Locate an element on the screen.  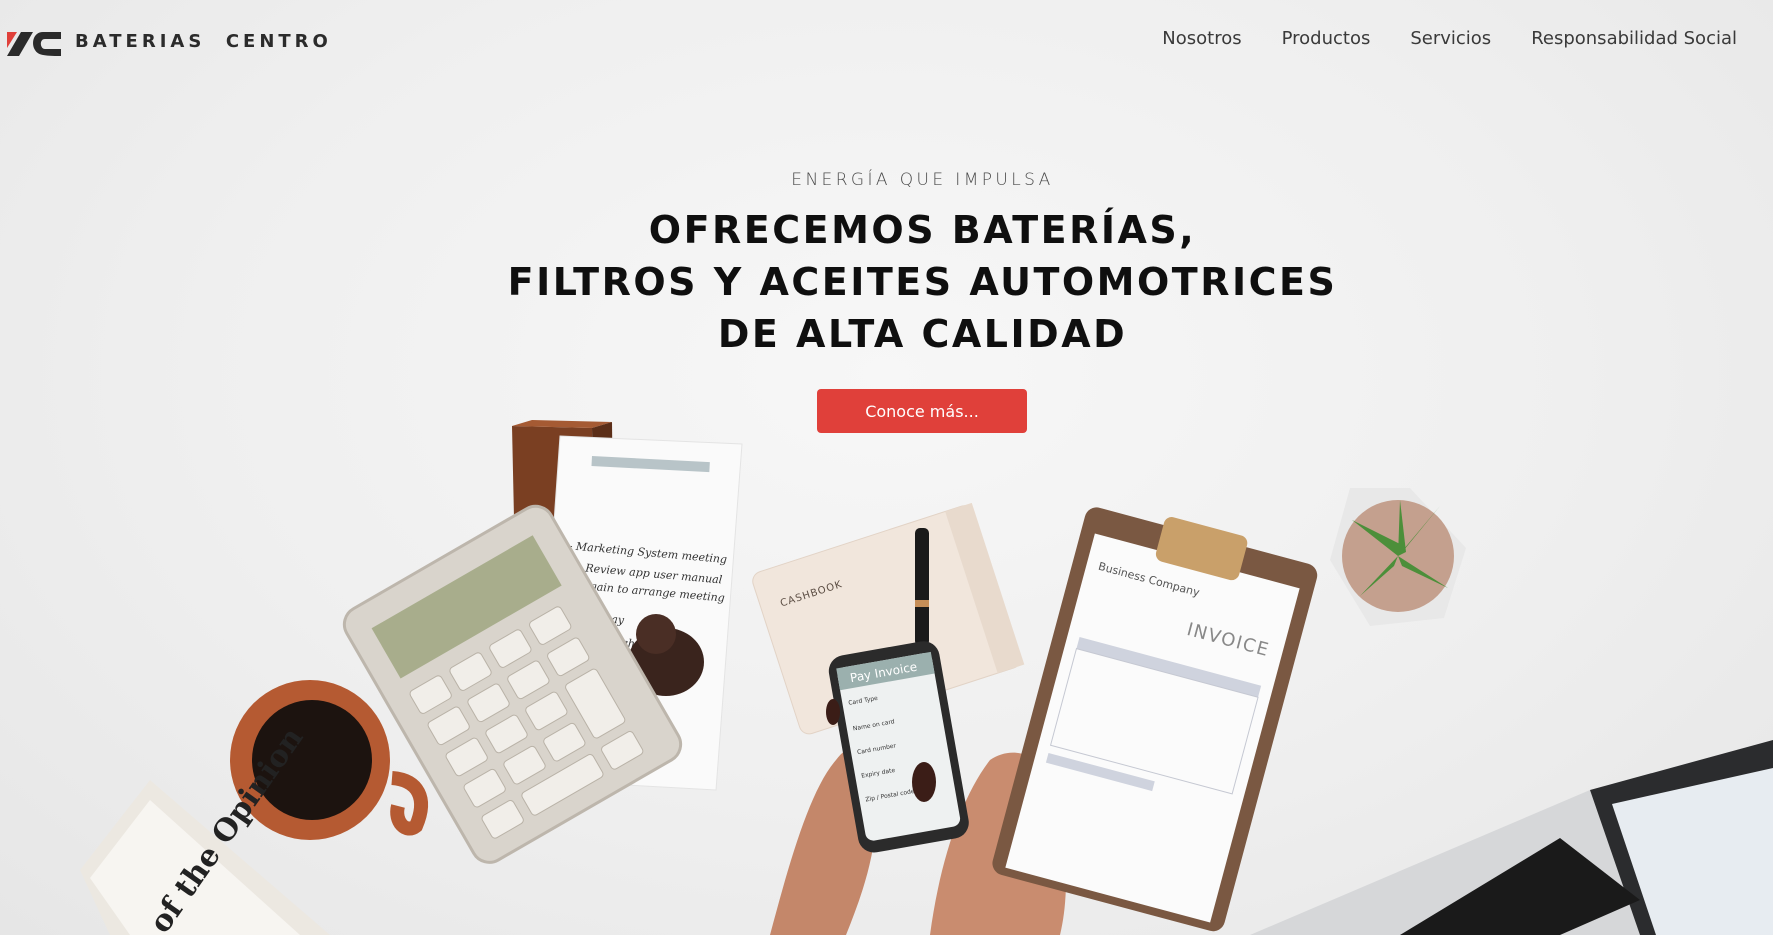
headline-line-3: DE ALTA CALIDAD is located at coordinates (922, 334).